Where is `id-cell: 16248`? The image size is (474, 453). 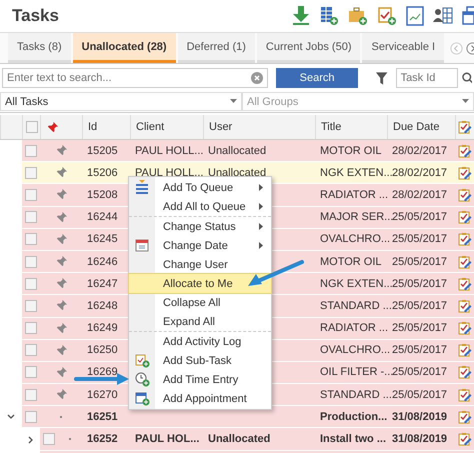
id-cell: 16248 is located at coordinates (102, 306).